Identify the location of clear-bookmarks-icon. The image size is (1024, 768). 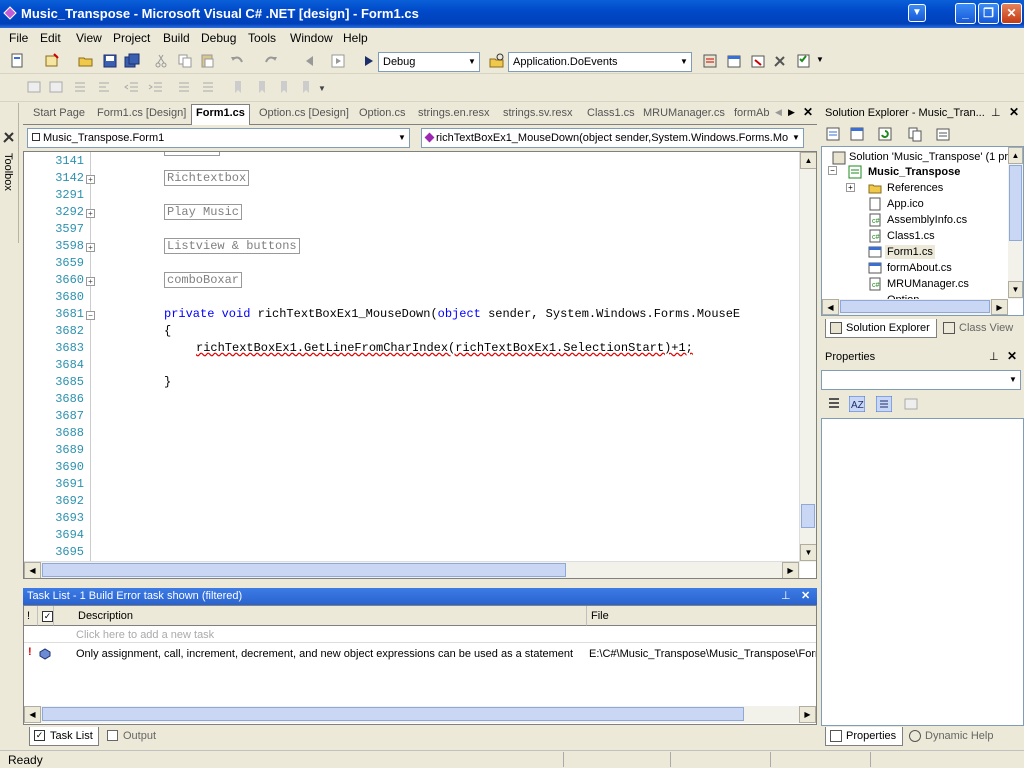
(306, 87).